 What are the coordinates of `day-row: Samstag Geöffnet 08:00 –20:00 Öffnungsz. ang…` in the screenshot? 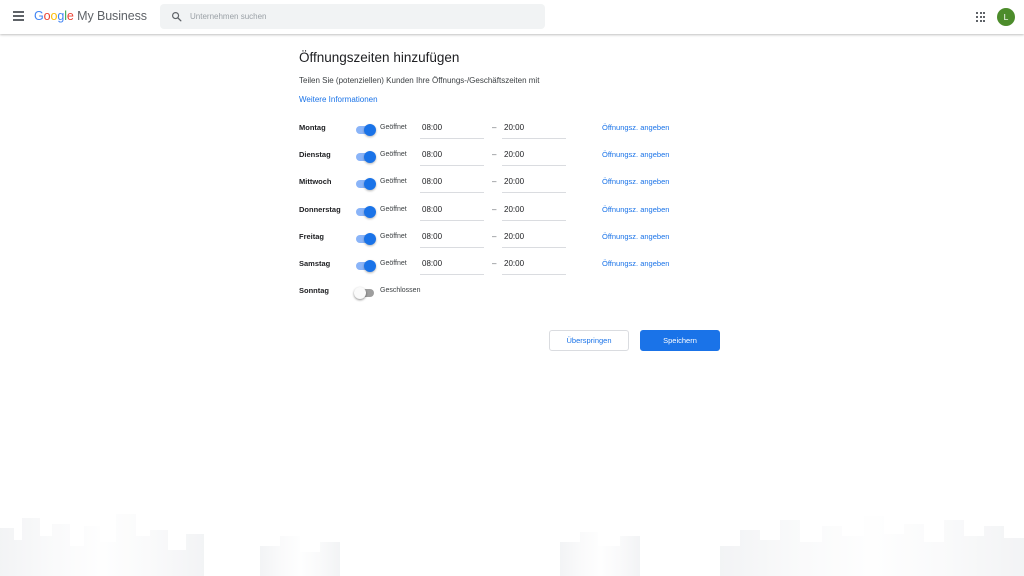 It's located at (514, 268).